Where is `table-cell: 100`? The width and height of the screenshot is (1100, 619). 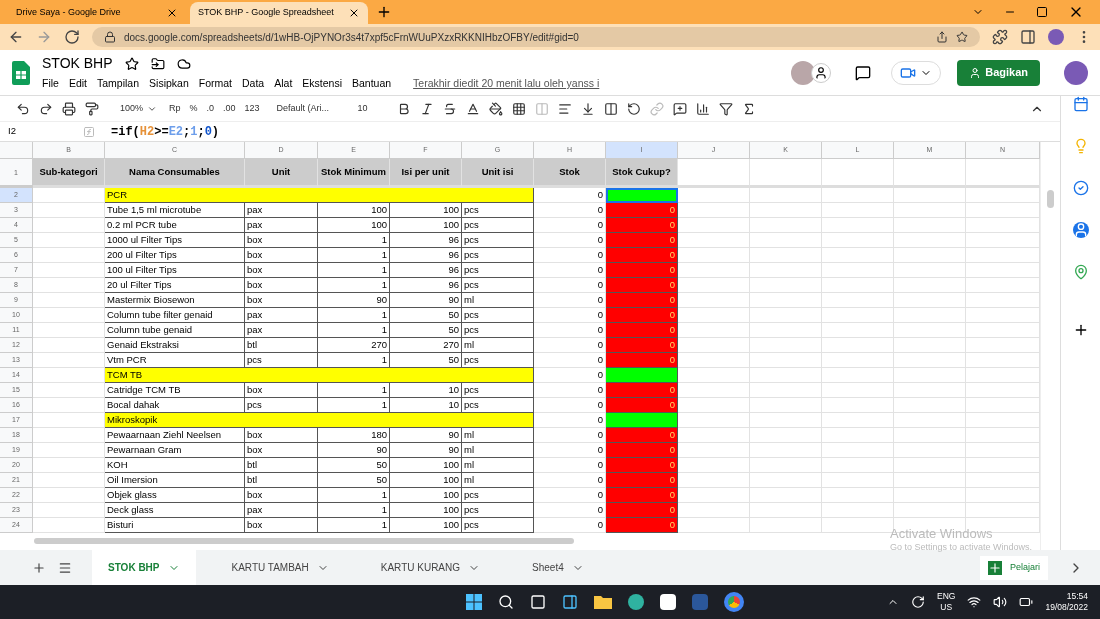
table-cell: 100 is located at coordinates (426, 465).